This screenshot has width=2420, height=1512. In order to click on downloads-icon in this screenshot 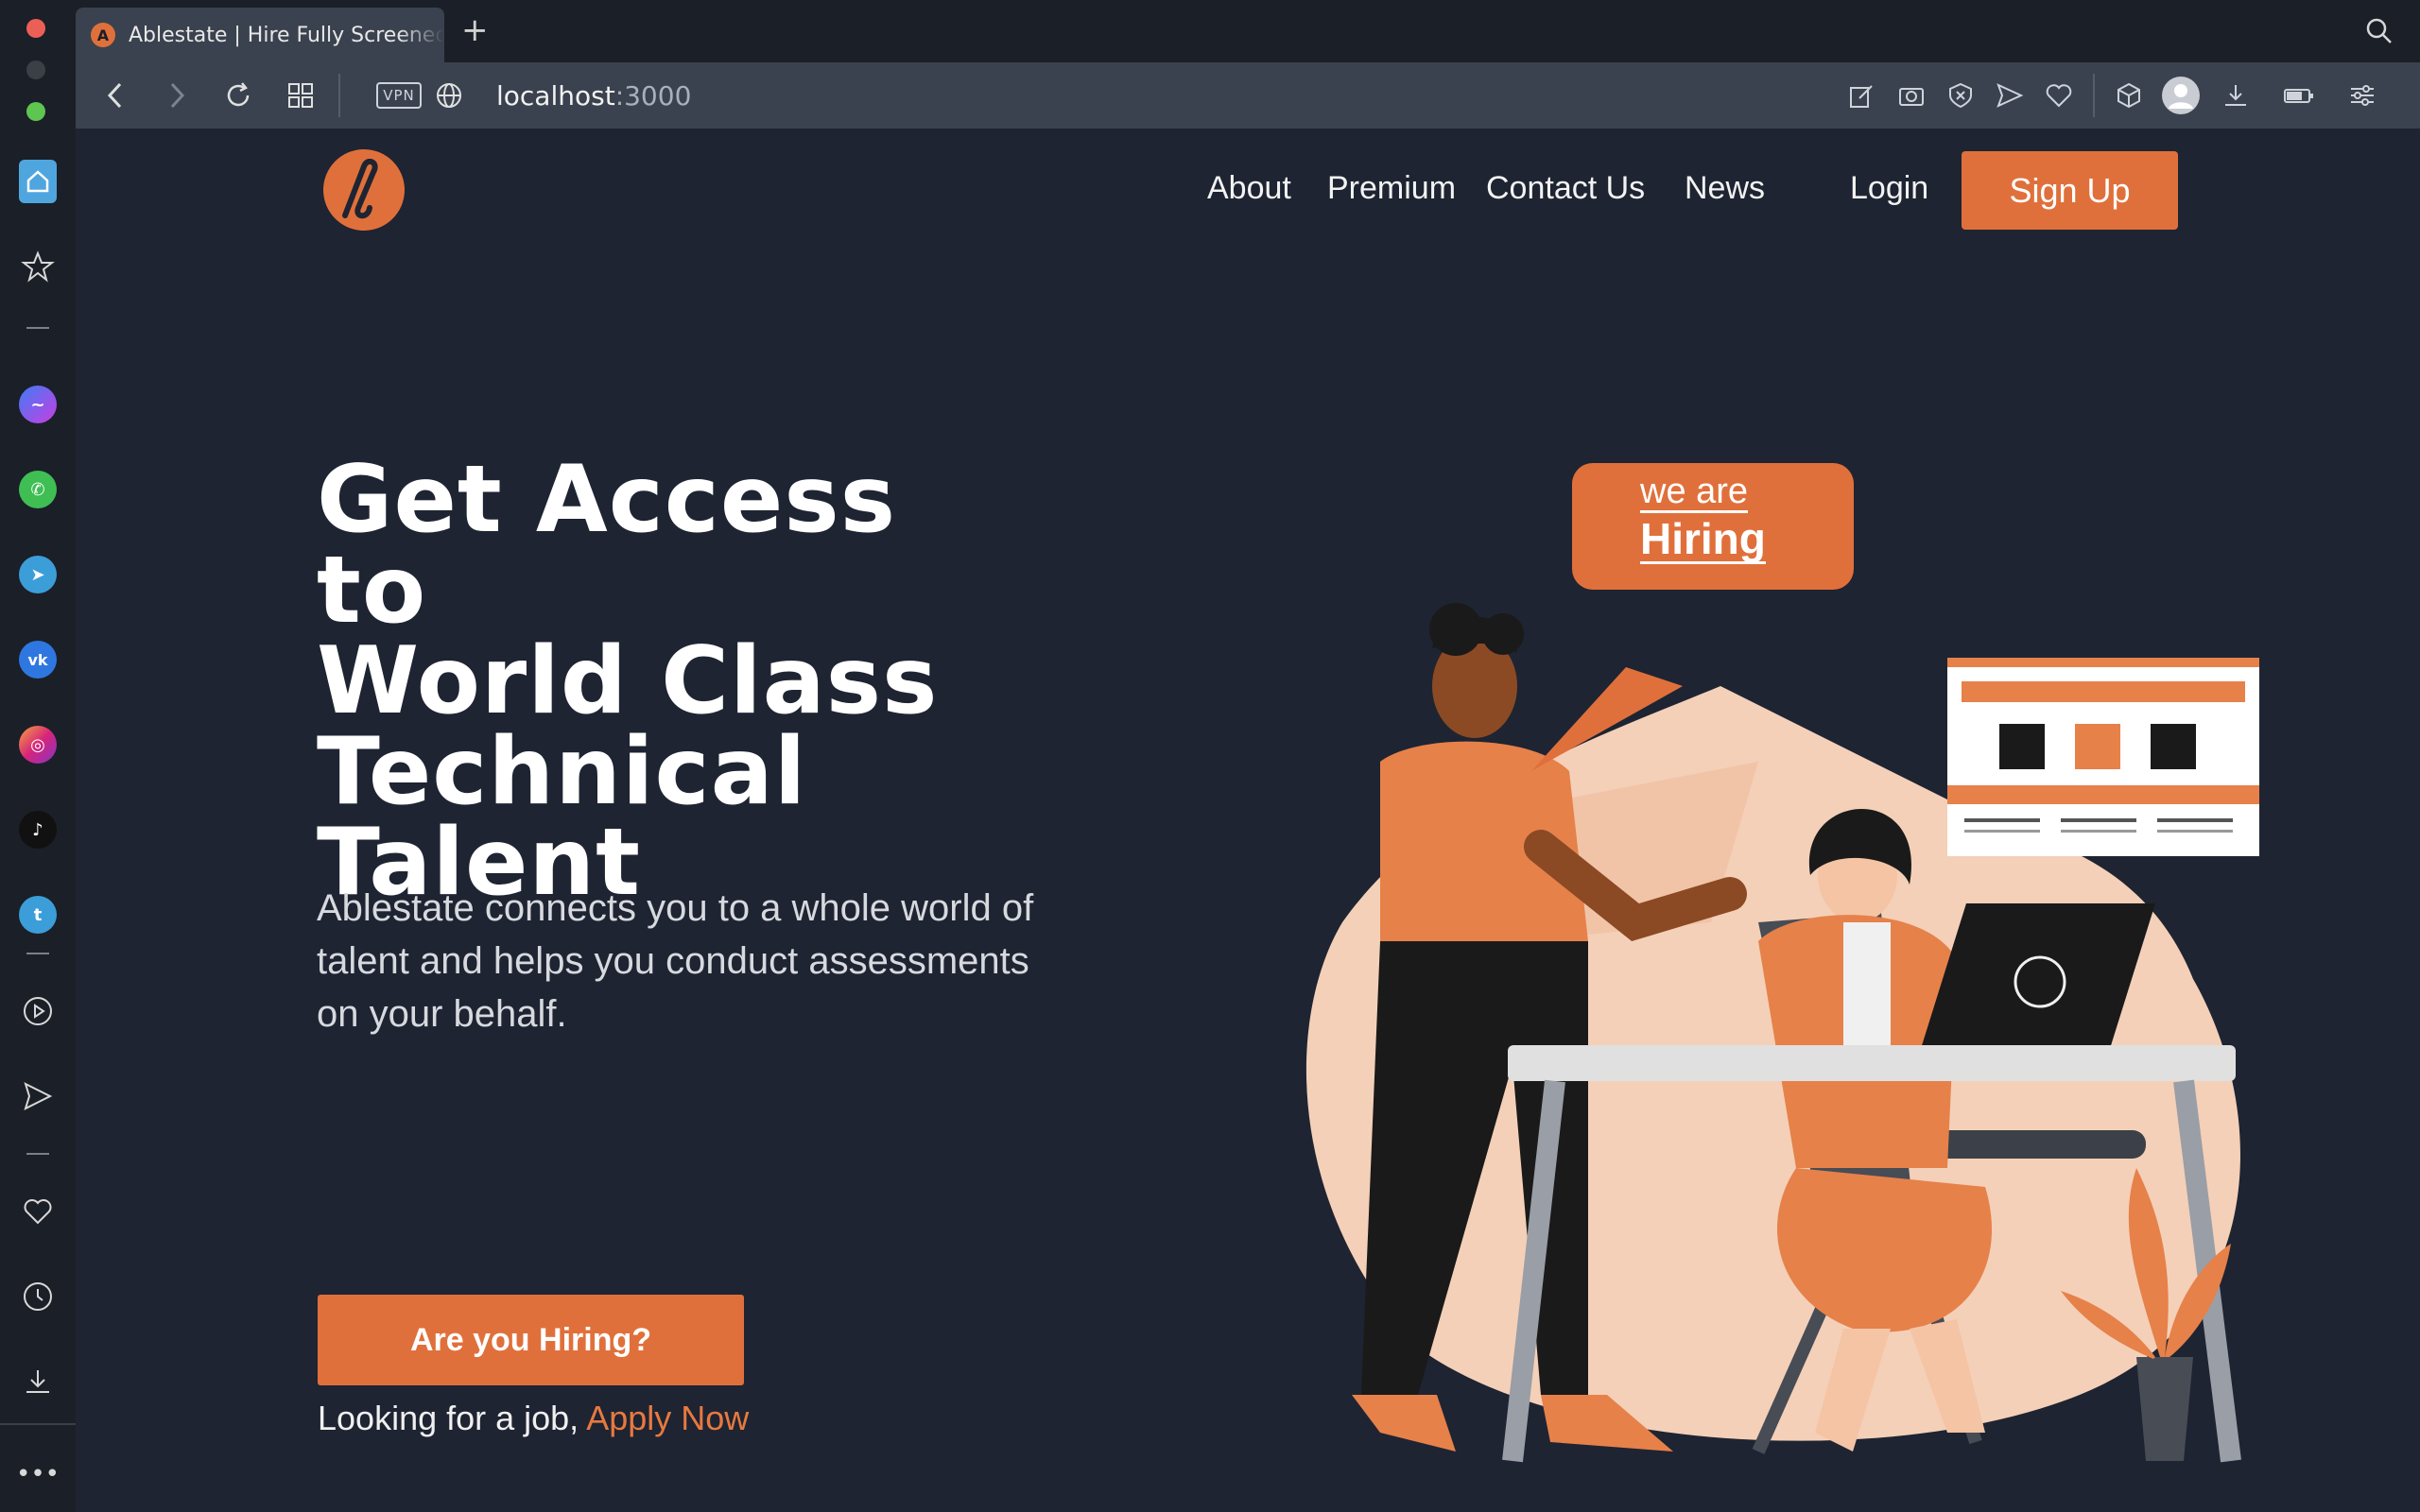, I will do `click(2236, 95)`.